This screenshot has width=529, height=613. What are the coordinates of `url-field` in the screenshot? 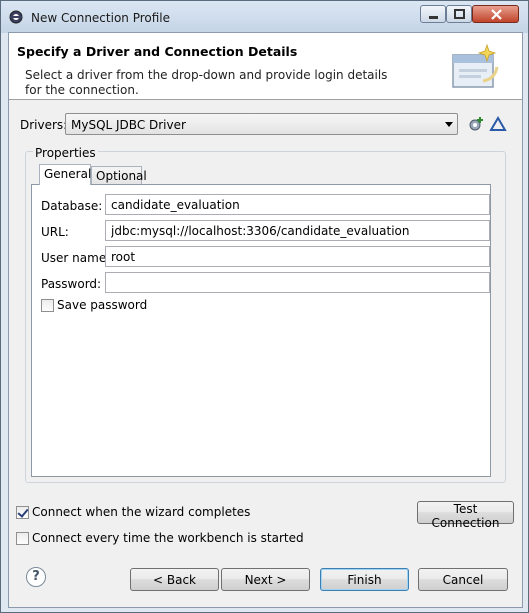 It's located at (297, 230).